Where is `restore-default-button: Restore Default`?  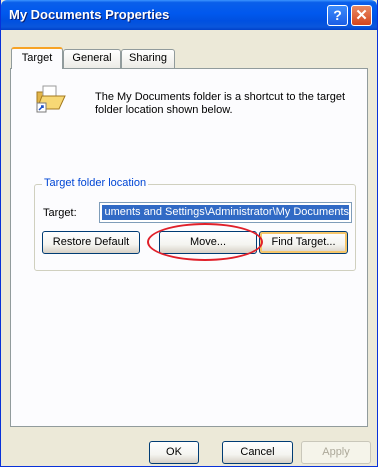 restore-default-button: Restore Default is located at coordinates (91, 242).